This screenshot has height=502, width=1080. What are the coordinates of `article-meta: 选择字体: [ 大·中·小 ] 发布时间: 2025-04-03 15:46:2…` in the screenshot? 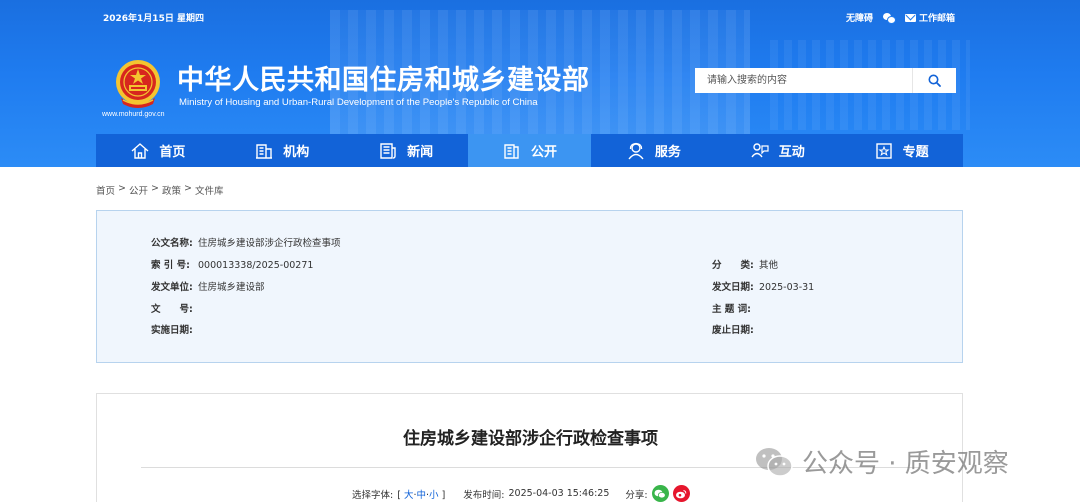 It's located at (521, 493).